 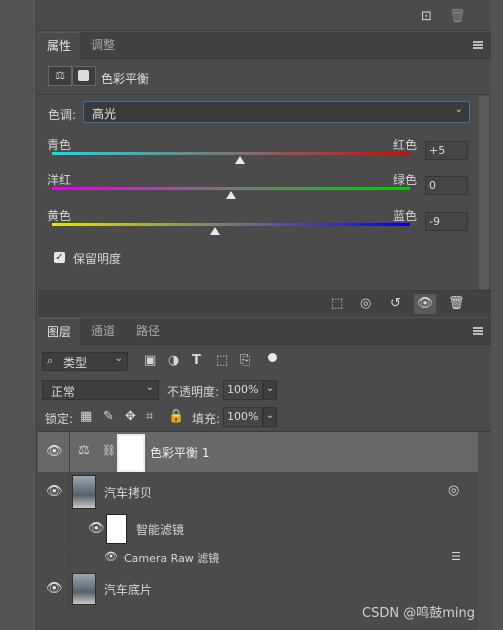 I want to click on filter-kind-value: 类型, so click(x=75, y=363).